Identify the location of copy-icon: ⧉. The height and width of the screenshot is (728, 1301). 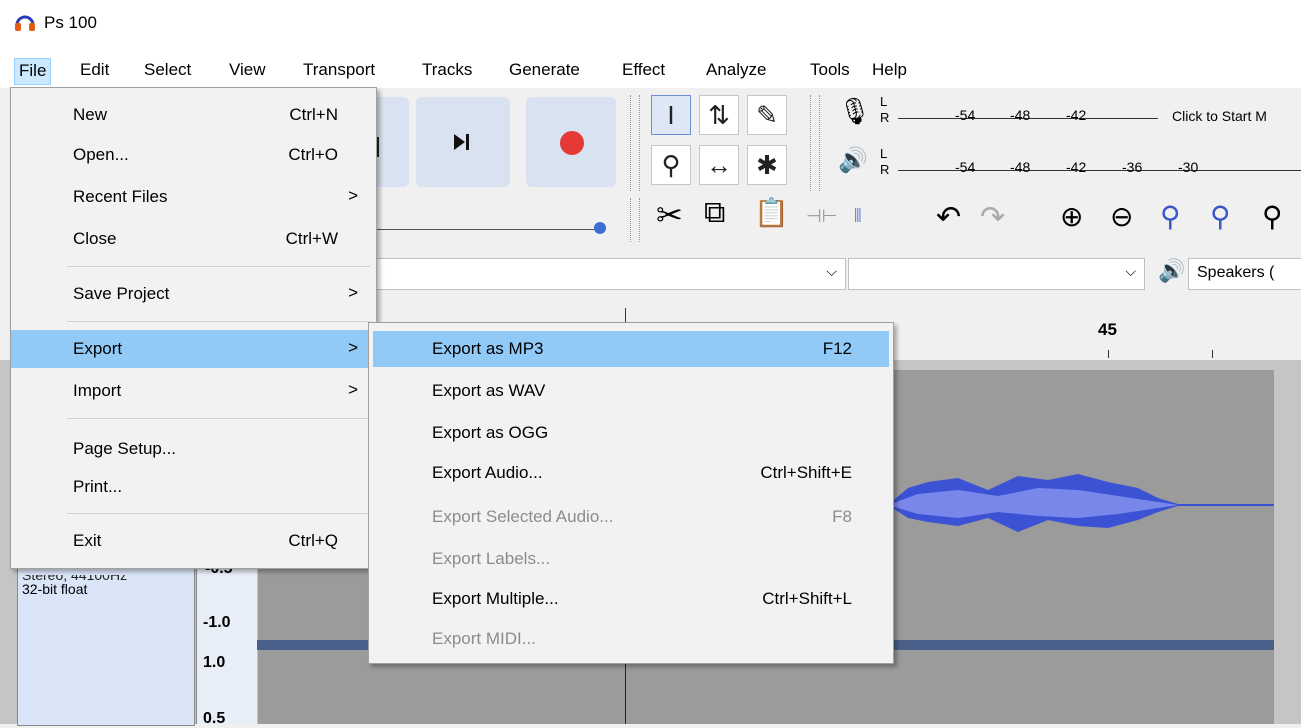
(714, 213).